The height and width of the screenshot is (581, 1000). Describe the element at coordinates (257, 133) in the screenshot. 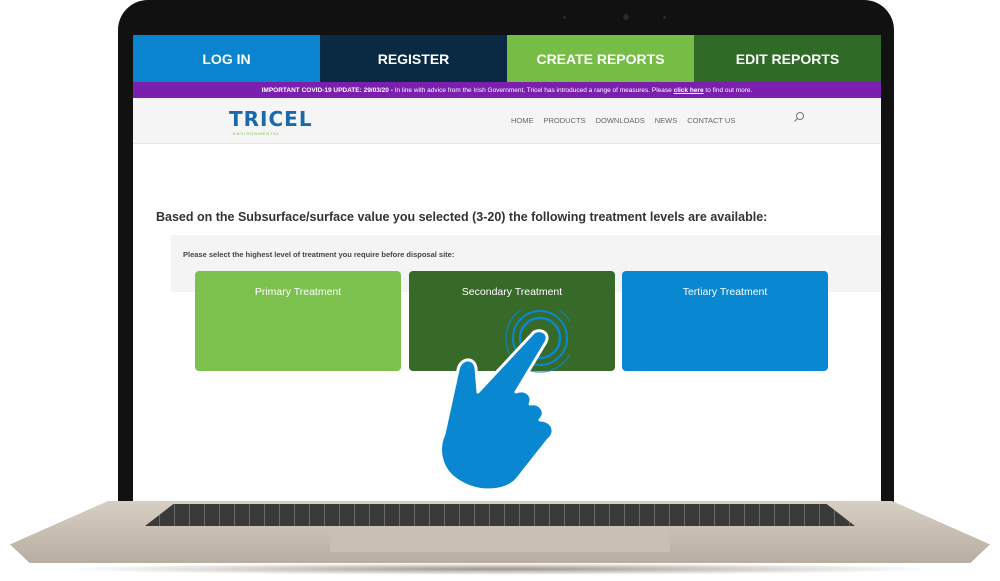

I see `logo-subtitle: ENVIRONMENTAL` at that location.